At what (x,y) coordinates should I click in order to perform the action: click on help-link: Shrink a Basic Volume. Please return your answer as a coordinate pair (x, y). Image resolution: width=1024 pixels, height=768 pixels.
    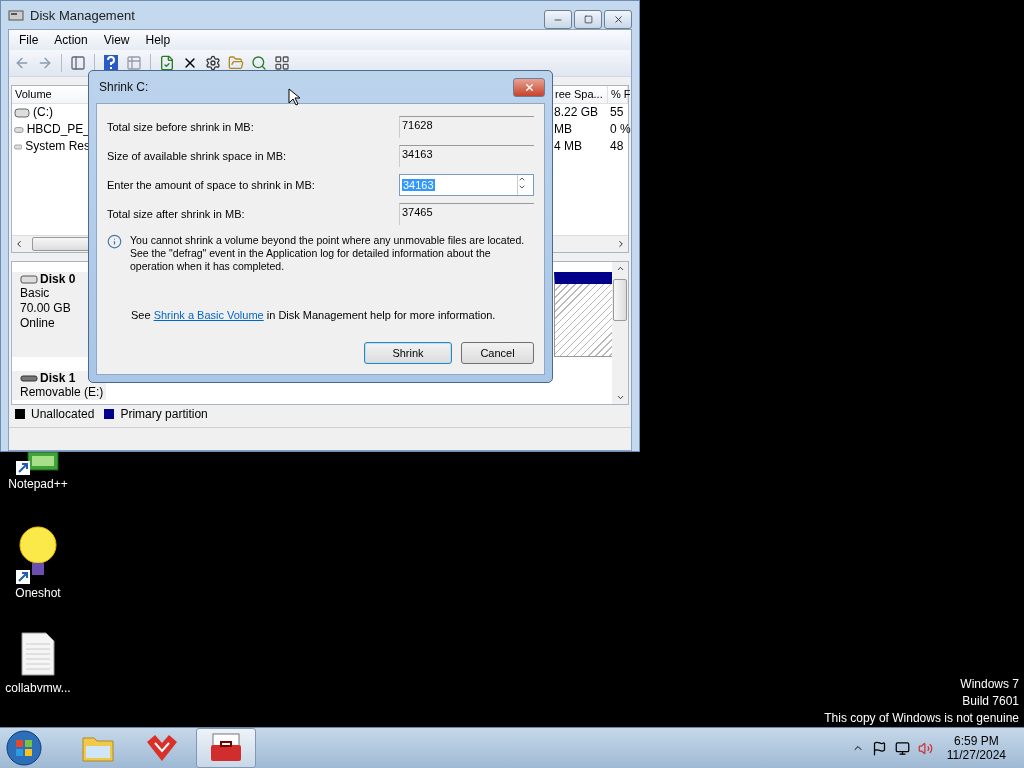
    Looking at the image, I should click on (208, 315).